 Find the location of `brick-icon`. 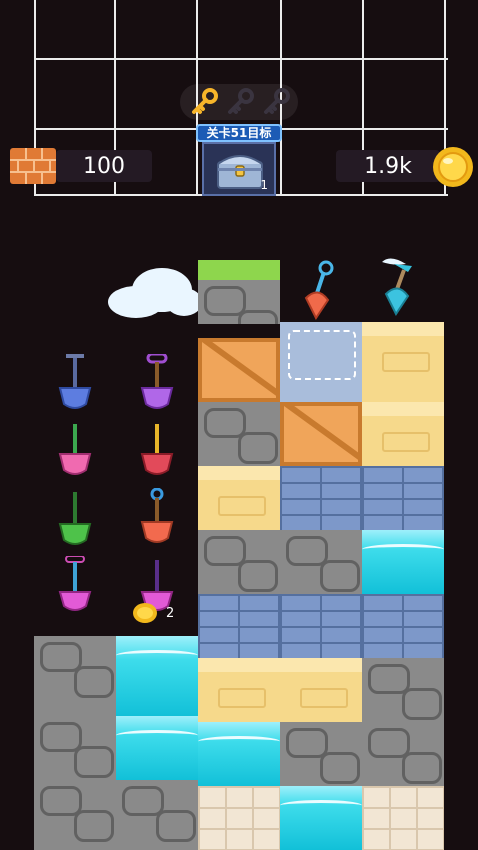

brick-icon is located at coordinates (33, 166).